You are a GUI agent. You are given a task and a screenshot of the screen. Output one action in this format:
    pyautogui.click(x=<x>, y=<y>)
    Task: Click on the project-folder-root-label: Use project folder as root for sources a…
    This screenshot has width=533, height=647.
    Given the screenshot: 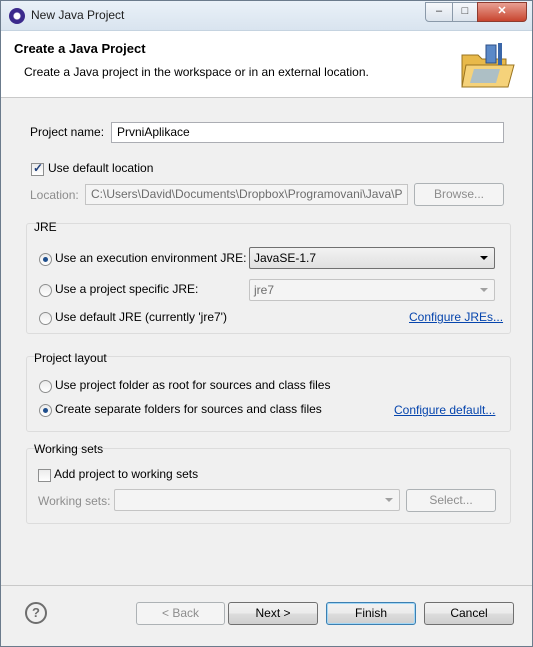 What is the action you would take?
    pyautogui.click(x=193, y=385)
    